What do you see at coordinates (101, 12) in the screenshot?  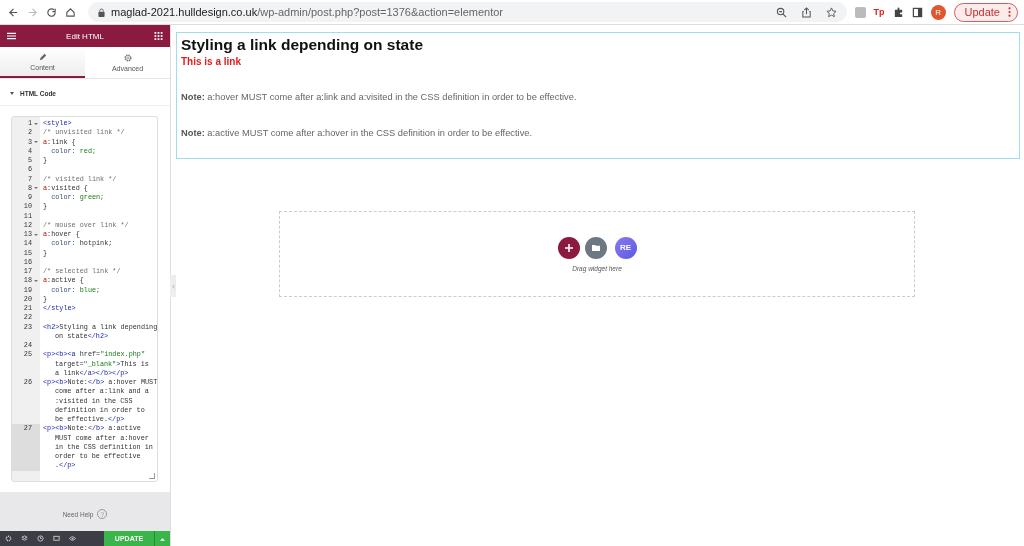 I see `lock-icon` at bounding box center [101, 12].